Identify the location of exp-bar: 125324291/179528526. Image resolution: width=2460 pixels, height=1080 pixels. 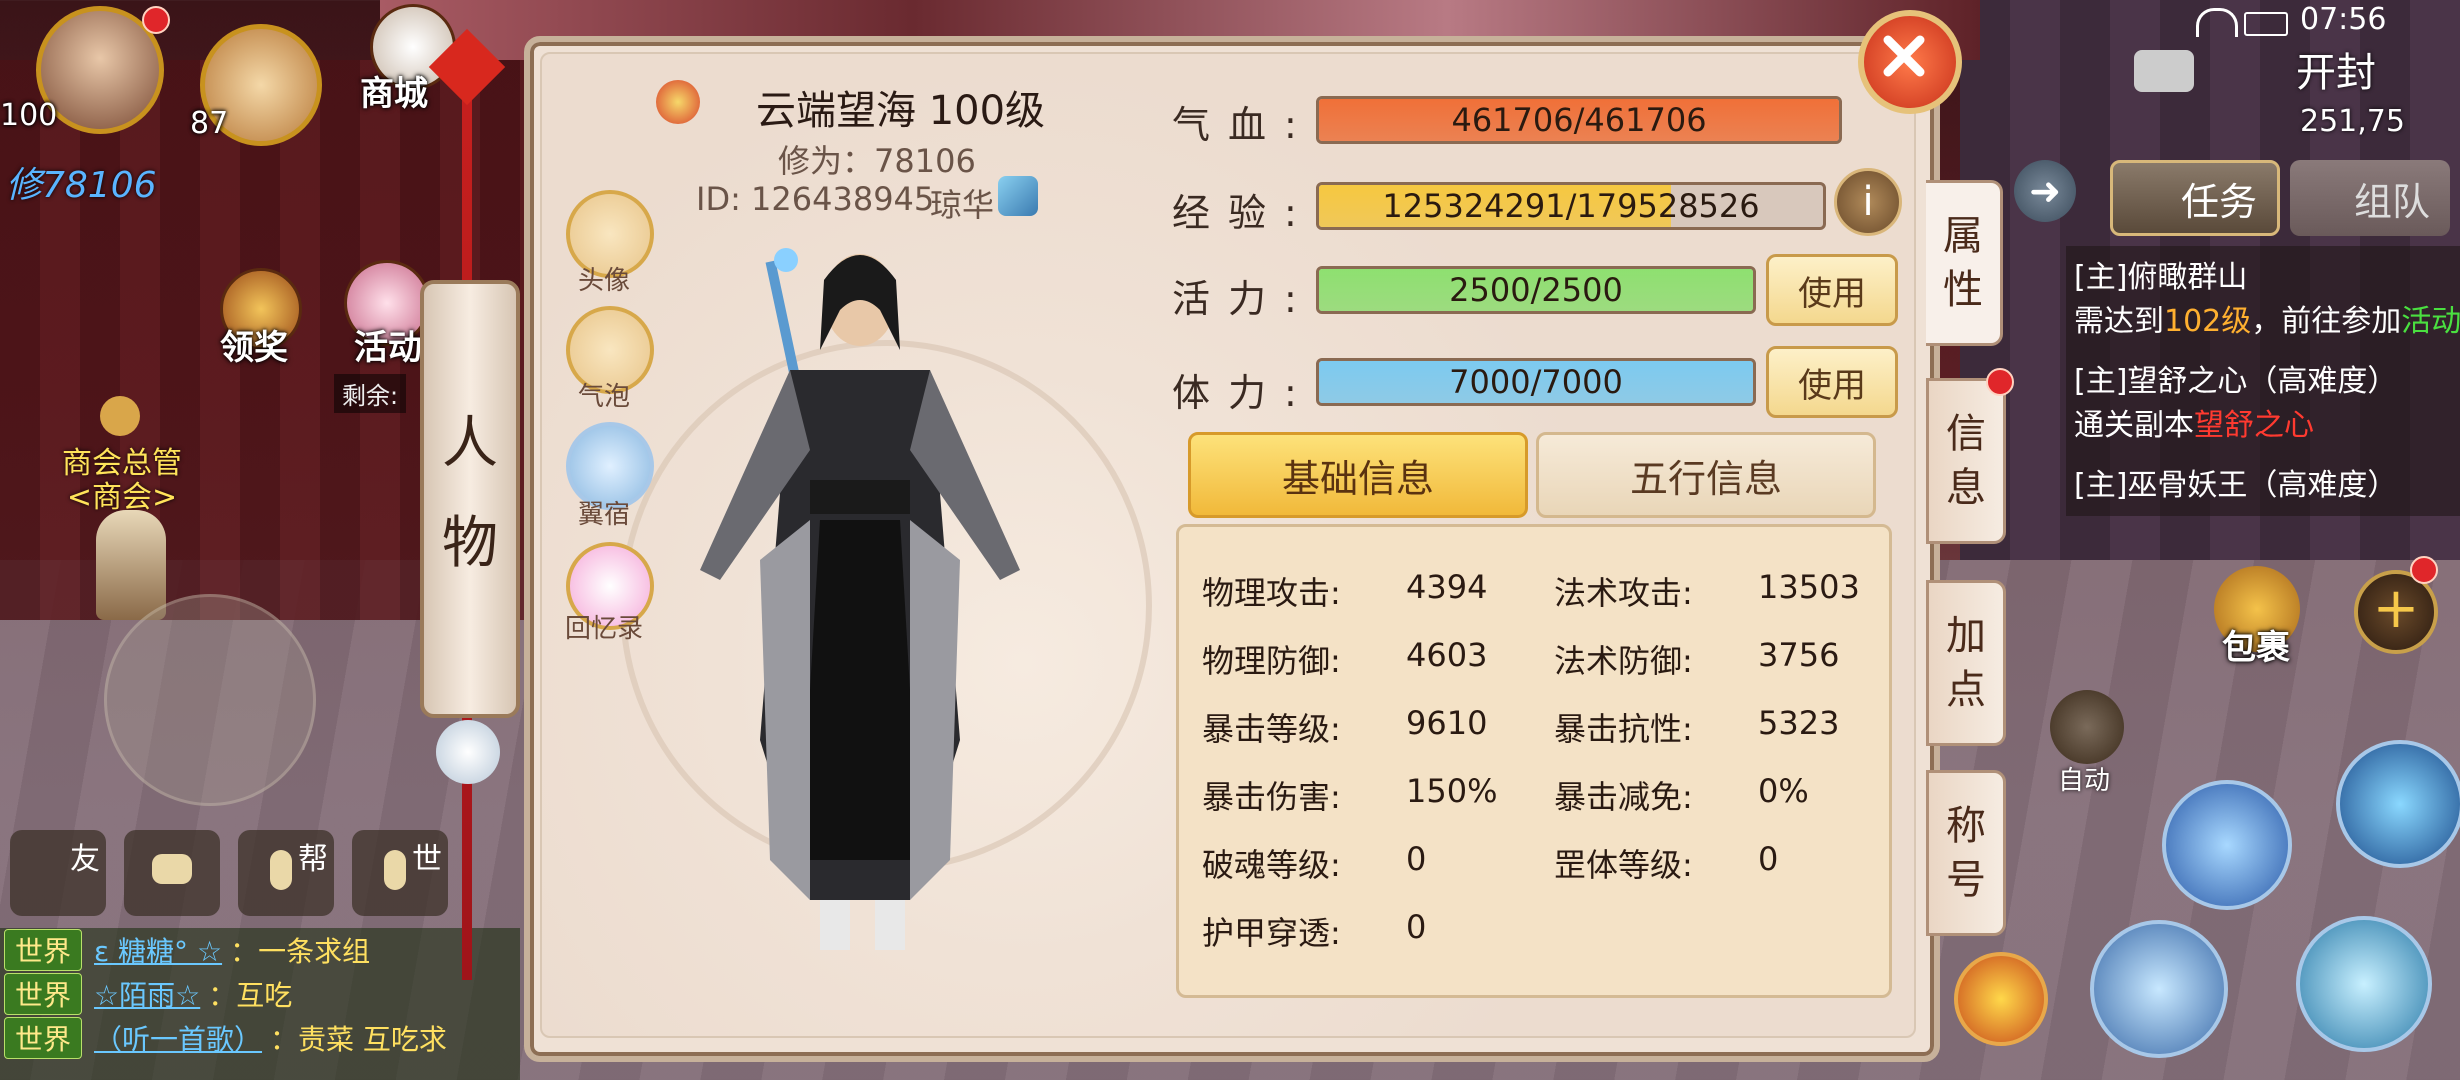
(1571, 206).